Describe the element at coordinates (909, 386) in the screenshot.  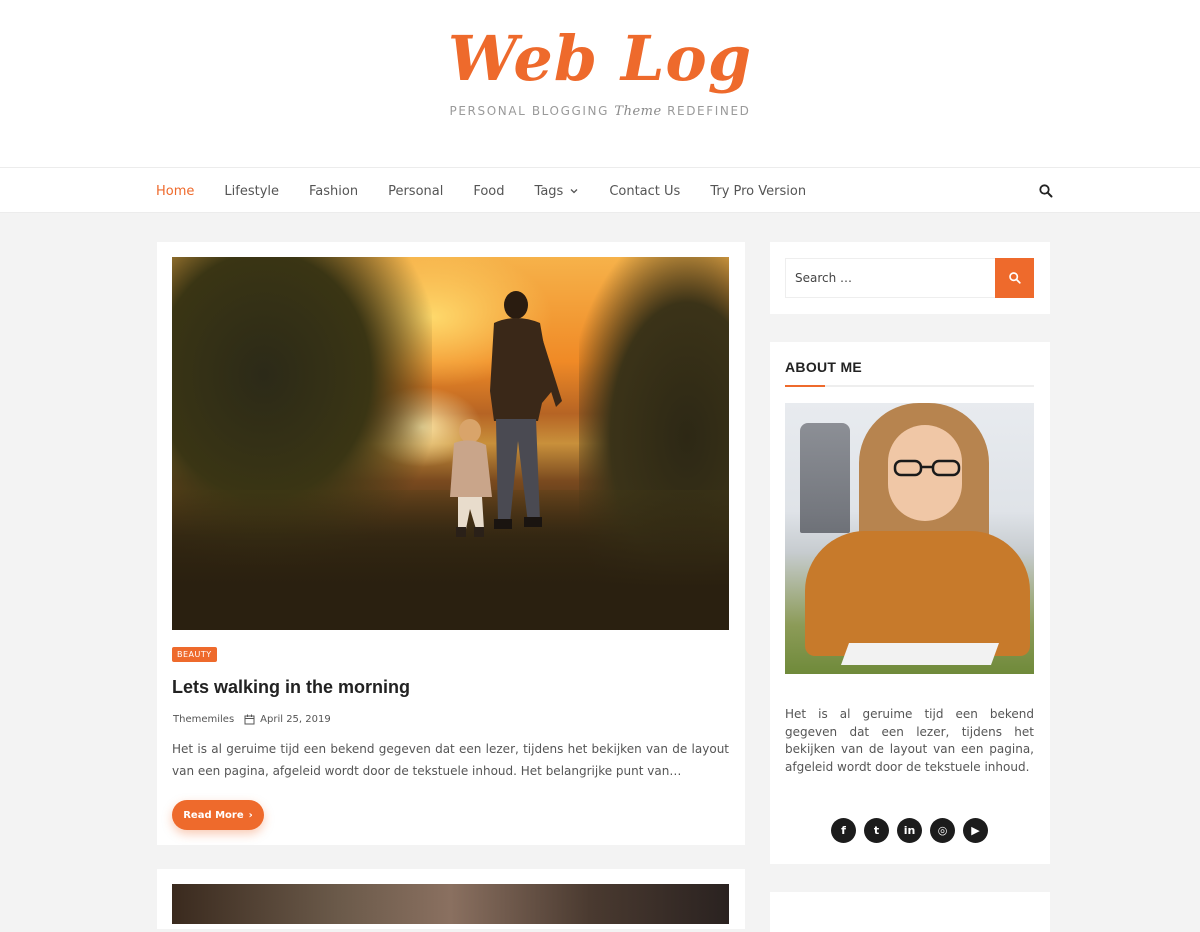
I see `title-underline` at that location.